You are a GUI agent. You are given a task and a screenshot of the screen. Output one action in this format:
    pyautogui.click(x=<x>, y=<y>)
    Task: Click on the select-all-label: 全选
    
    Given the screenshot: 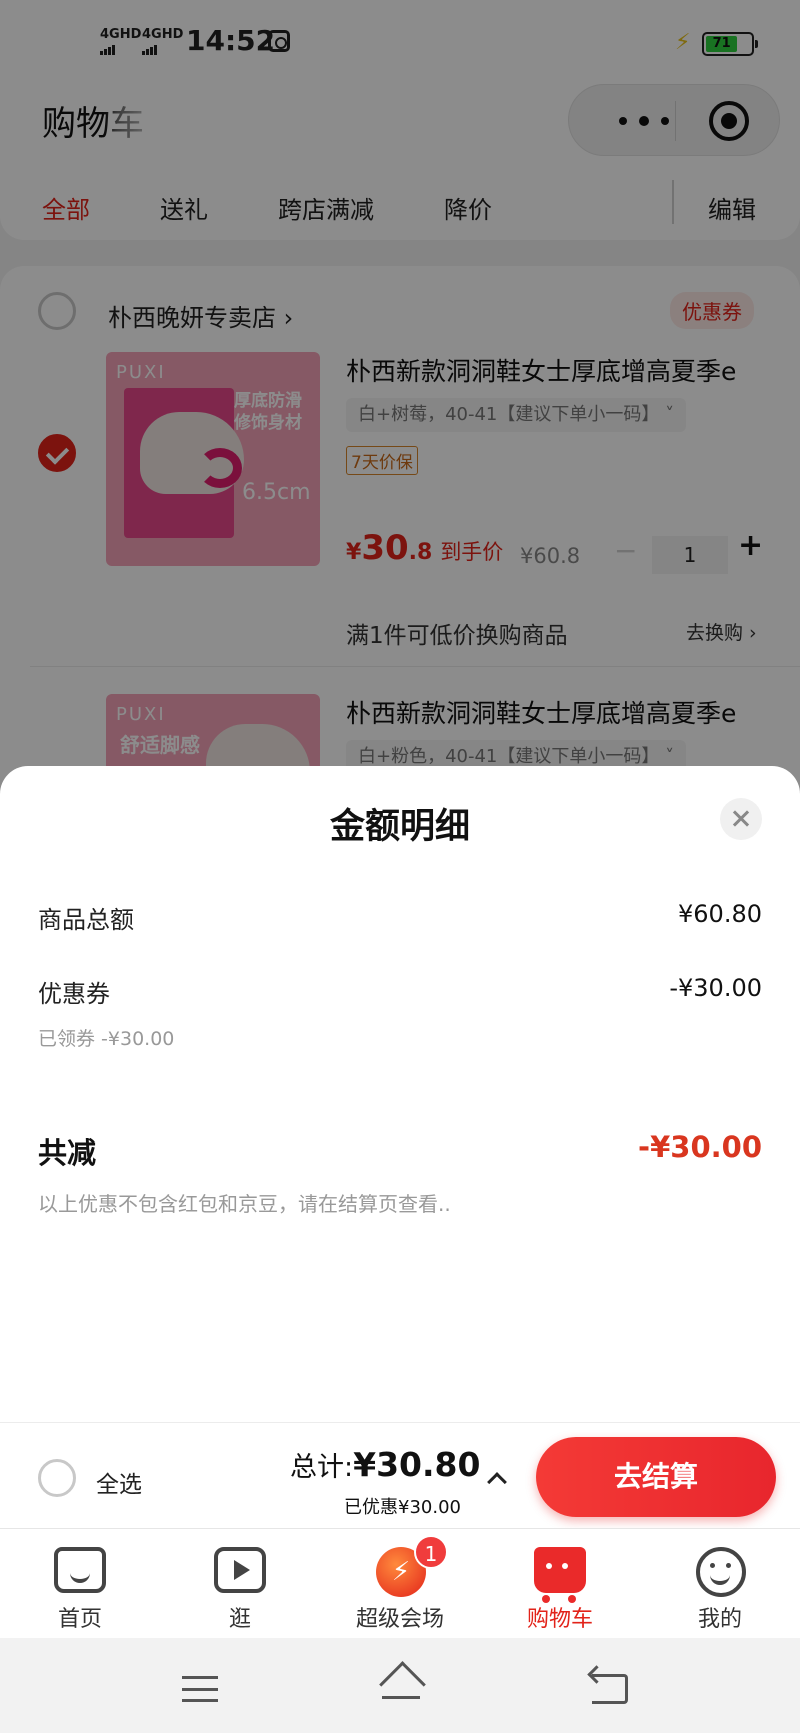 What is the action you would take?
    pyautogui.click(x=119, y=1482)
    